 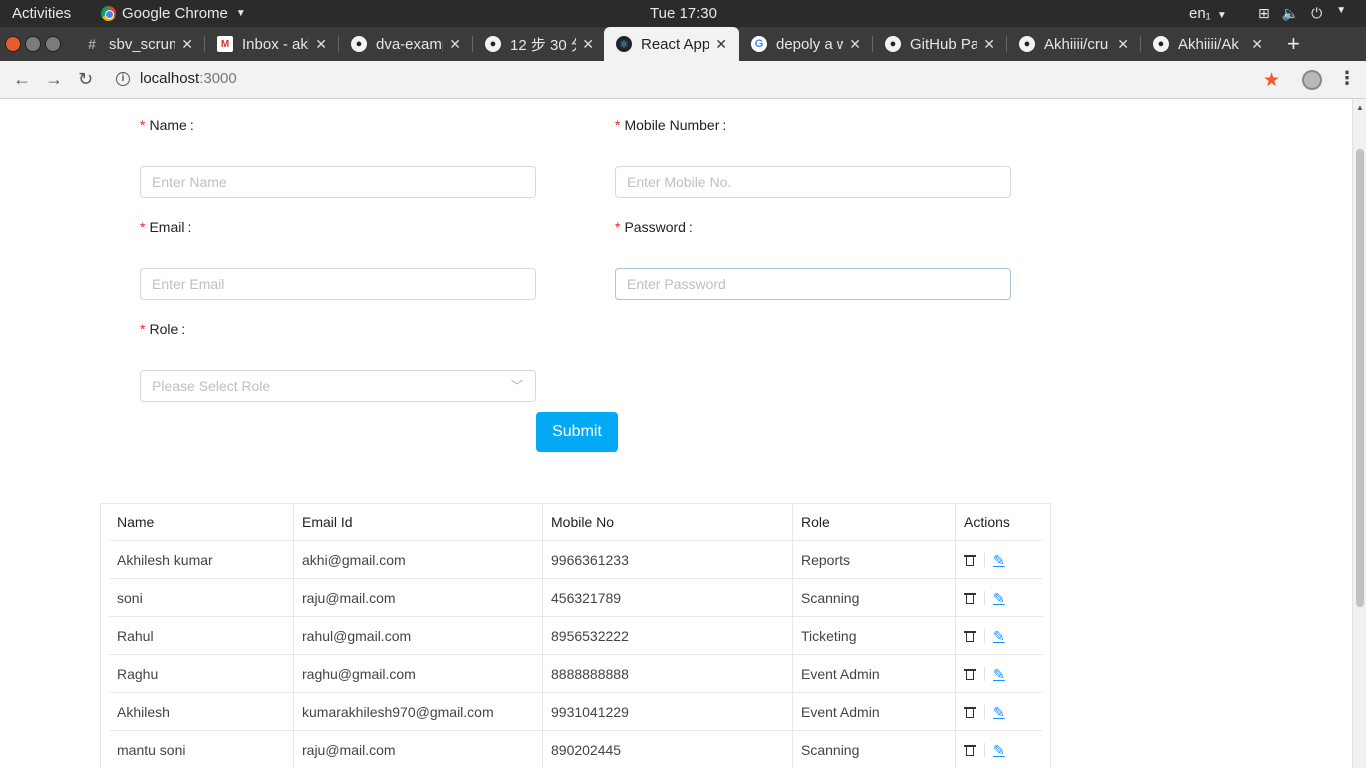 I want to click on language-indicator: en₁ ▼, so click(x=1208, y=13).